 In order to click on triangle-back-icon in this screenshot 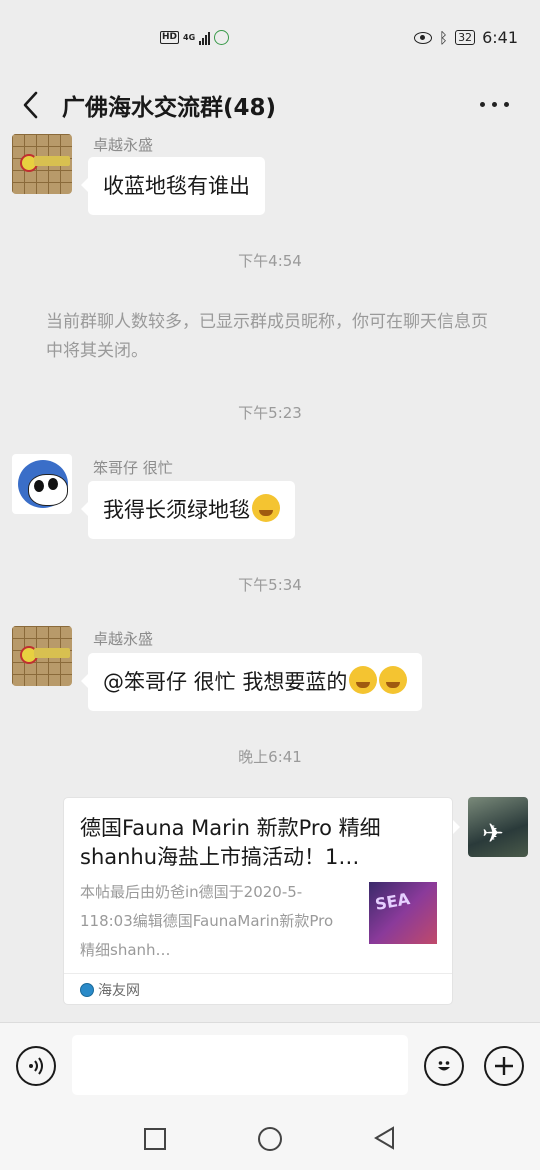, I will do `click(384, 1138)`.